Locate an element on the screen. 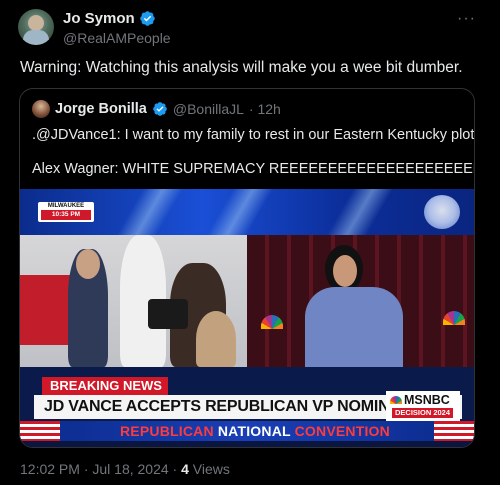 This screenshot has height=485, width=500. author-block: Jo Symon @RealAMPeople is located at coordinates (117, 28).